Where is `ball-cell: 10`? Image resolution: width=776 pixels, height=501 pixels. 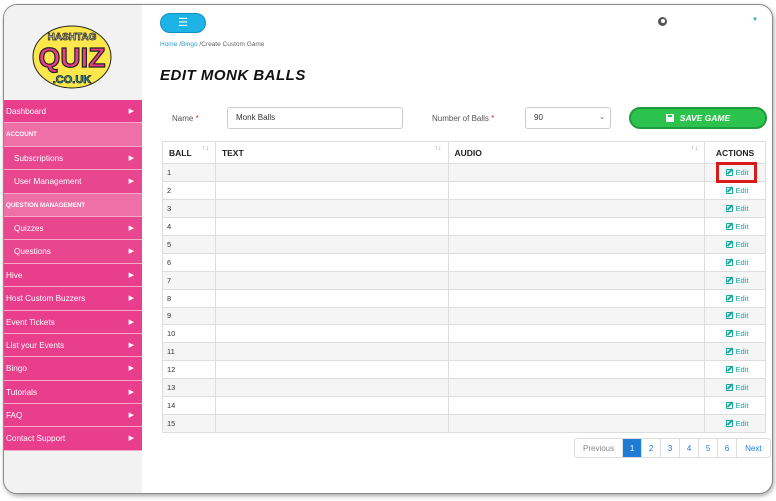 ball-cell: 10 is located at coordinates (189, 334).